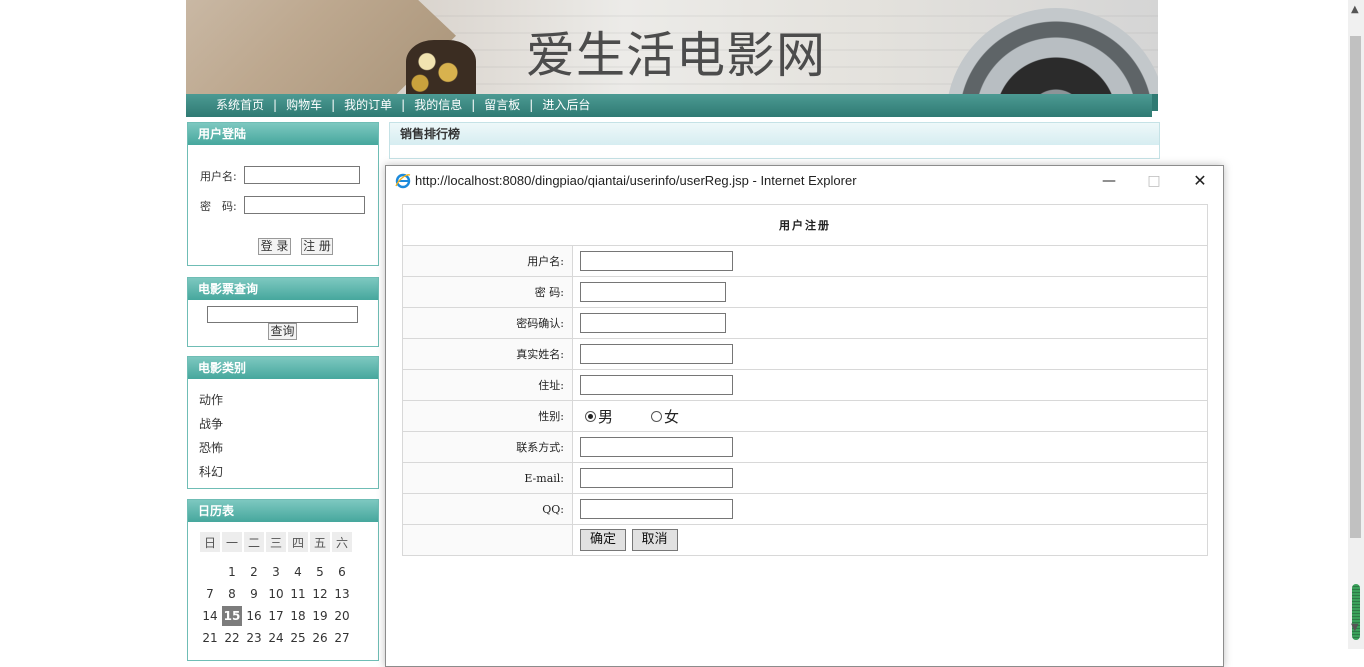 The height and width of the screenshot is (667, 1364). I want to click on calendar-day: 10, so click(276, 594).